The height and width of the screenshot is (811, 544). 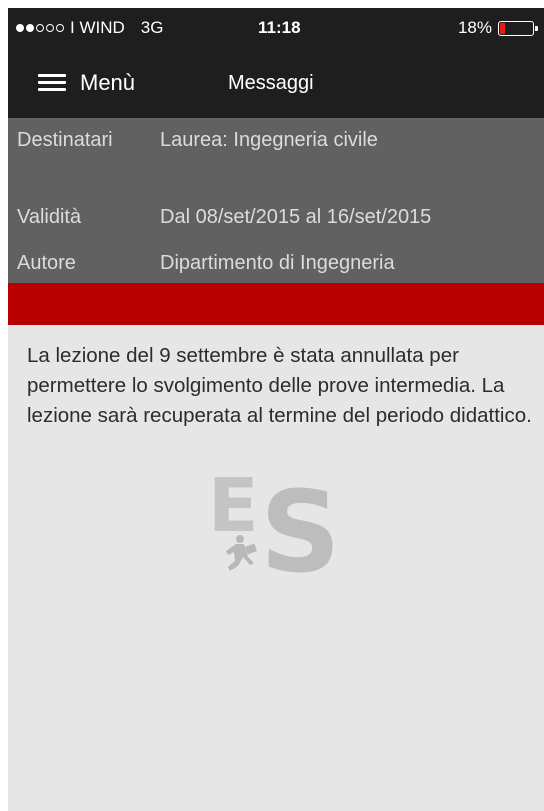 What do you see at coordinates (536, 28) in the screenshot?
I see `battery-nub` at bounding box center [536, 28].